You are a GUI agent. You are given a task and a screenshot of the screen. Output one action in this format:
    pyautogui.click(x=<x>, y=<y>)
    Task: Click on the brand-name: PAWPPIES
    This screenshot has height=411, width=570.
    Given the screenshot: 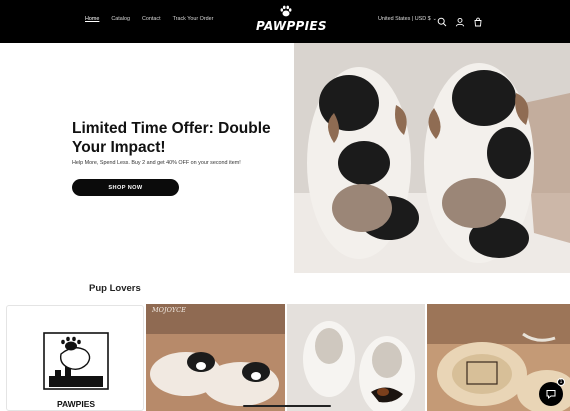 What is the action you would take?
    pyautogui.click(x=291, y=26)
    